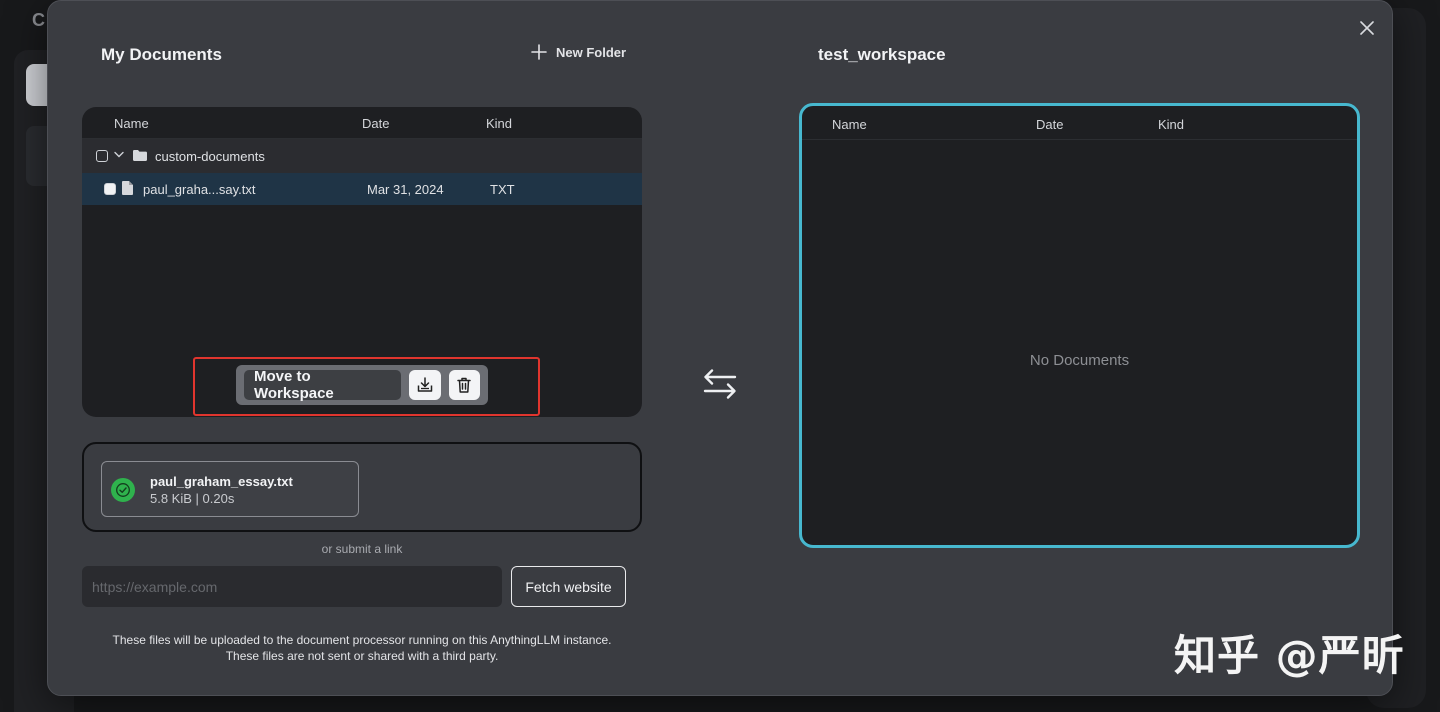  Describe the element at coordinates (1079, 360) in the screenshot. I see `empty-state-label: No Documents` at that location.